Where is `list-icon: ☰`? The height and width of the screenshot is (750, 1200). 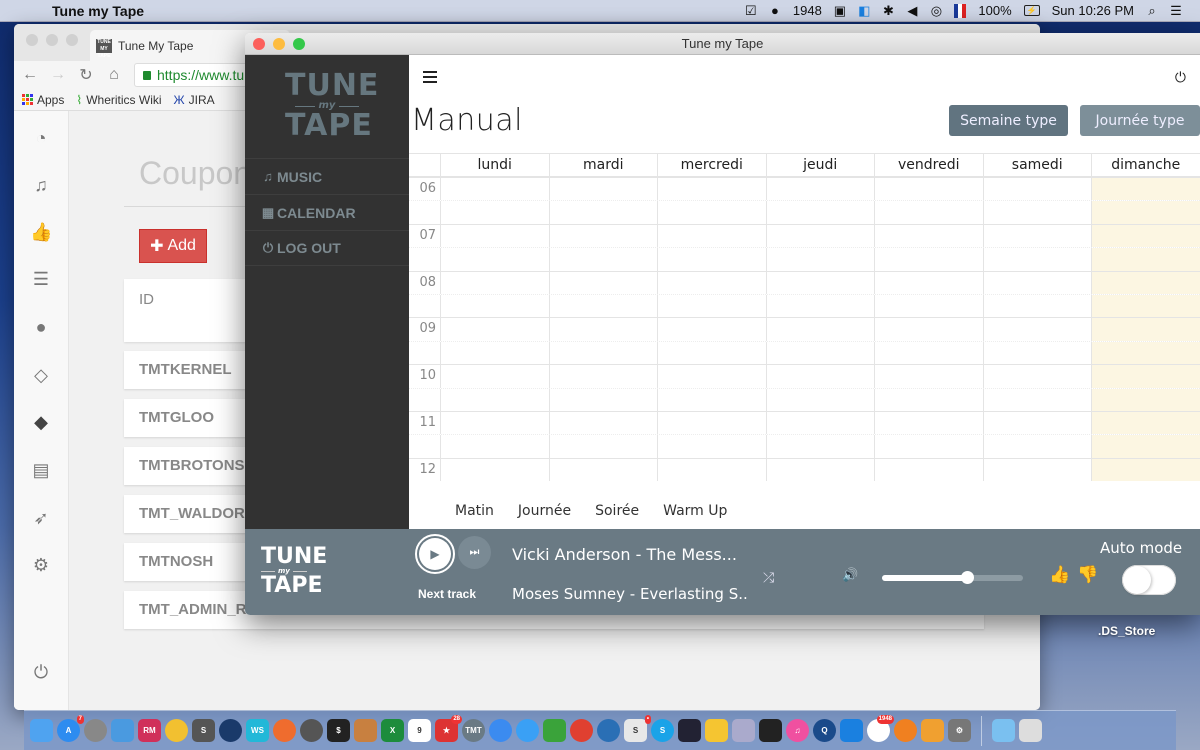 list-icon: ☰ is located at coordinates (41, 279).